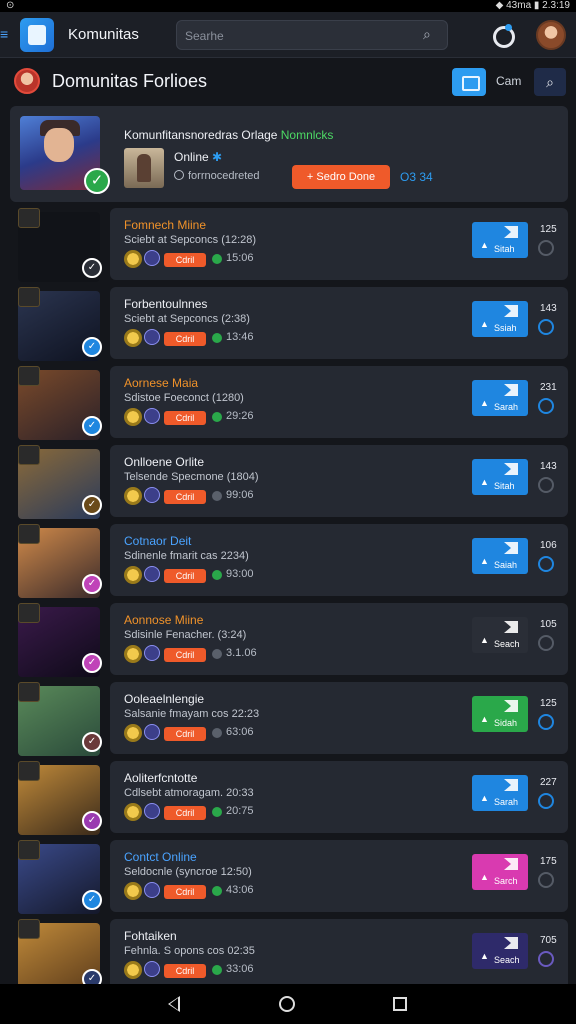 This screenshot has width=576, height=1024. Describe the element at coordinates (500, 556) in the screenshot. I see `row-action-button: ▲ Saiah` at that location.